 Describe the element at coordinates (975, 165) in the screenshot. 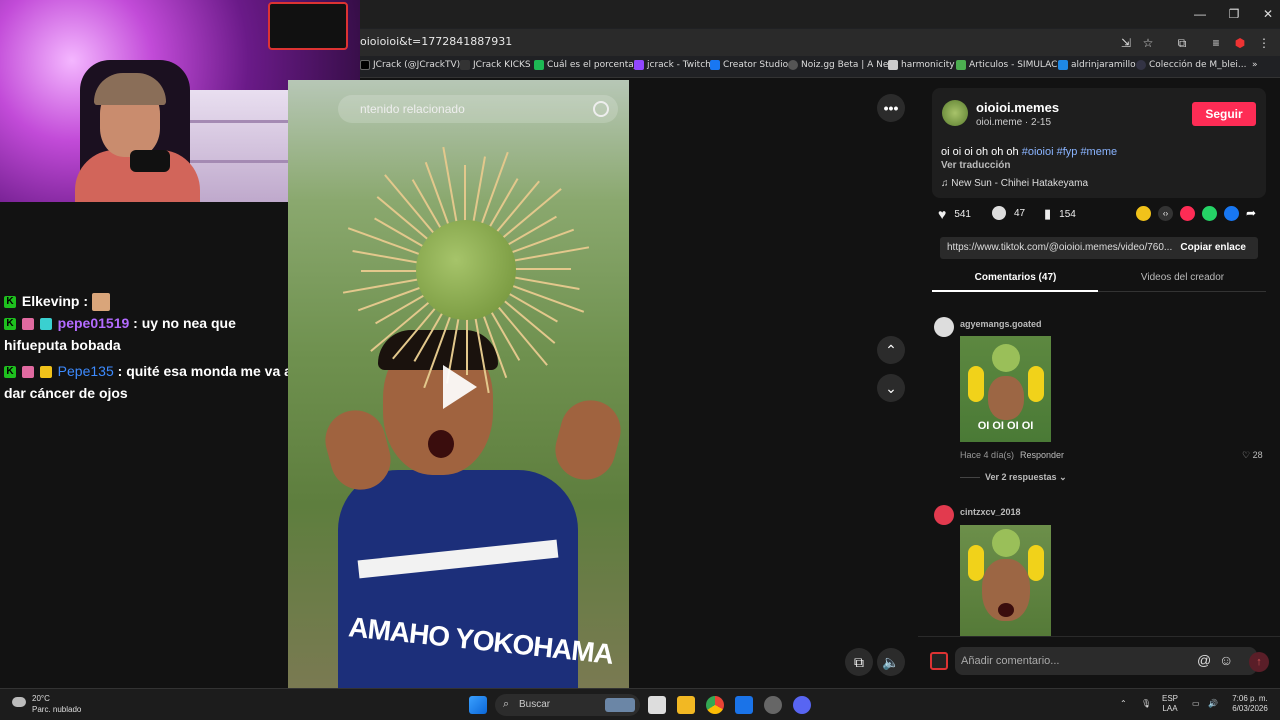

I see `translate-link: Ver traducción` at that location.